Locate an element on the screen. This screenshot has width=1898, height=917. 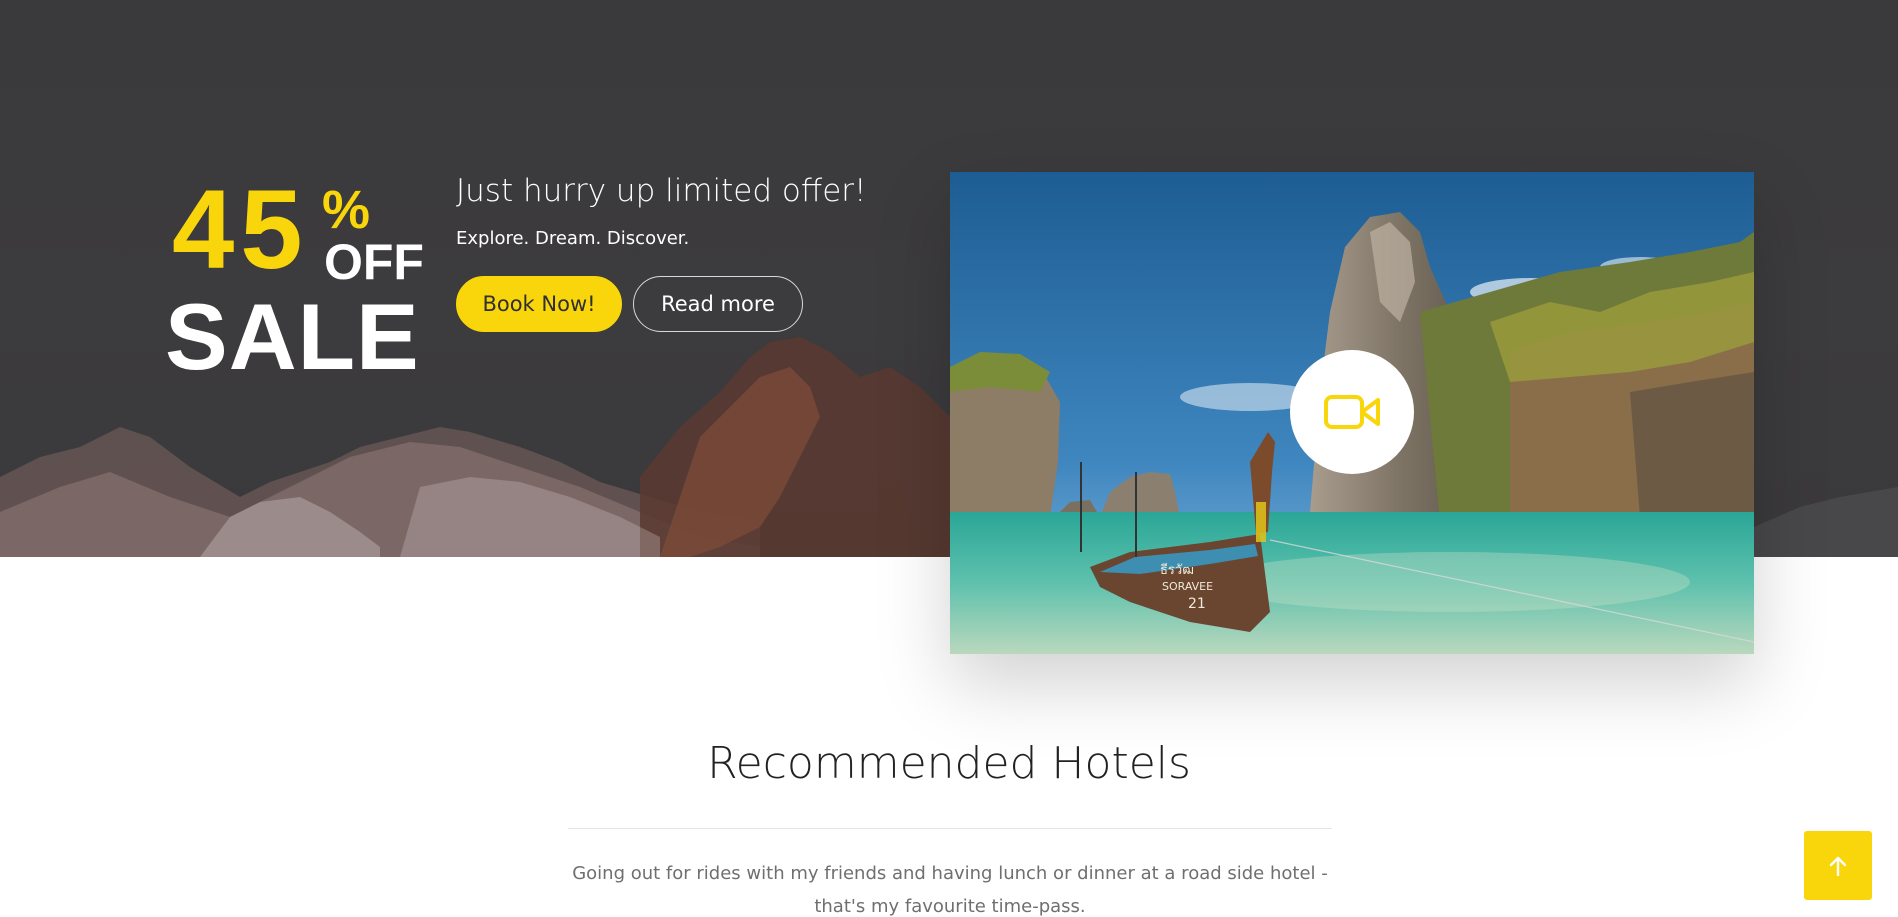
back-to-top-button is located at coordinates (1838, 865).